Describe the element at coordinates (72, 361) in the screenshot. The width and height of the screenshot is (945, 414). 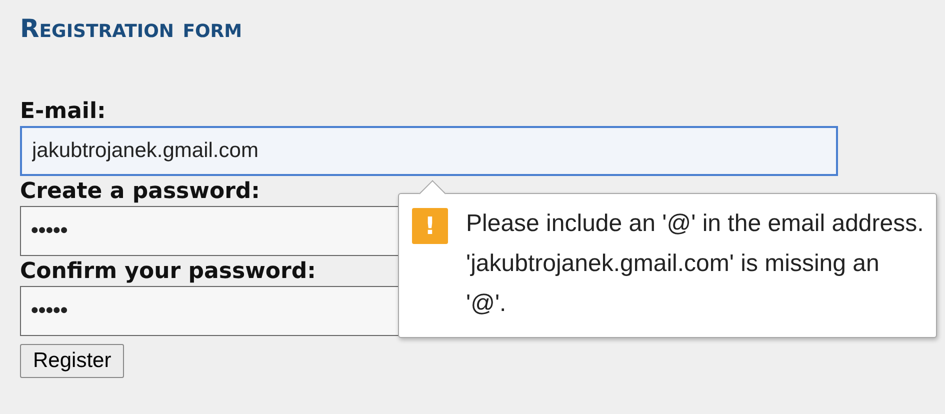
I see `register-button: Register` at that location.